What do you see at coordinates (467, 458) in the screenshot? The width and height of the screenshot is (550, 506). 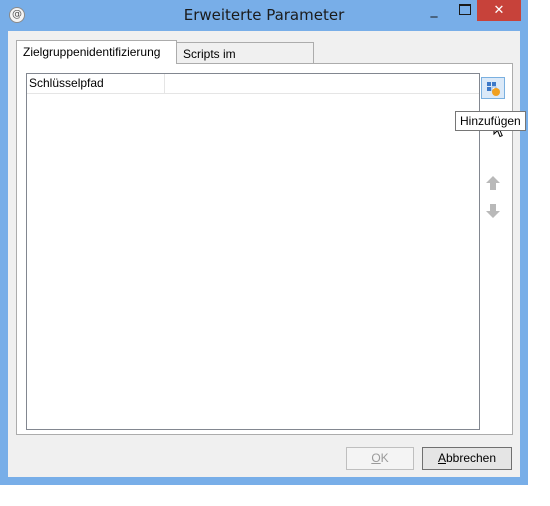 I see `cancel-button: Abbrechen` at bounding box center [467, 458].